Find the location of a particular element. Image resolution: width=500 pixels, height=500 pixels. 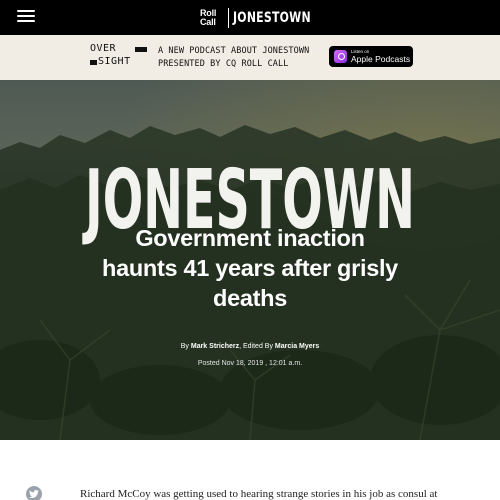

posted-date: Posted Nov 18, 2019 , 12:01 a.m. is located at coordinates (250, 363).